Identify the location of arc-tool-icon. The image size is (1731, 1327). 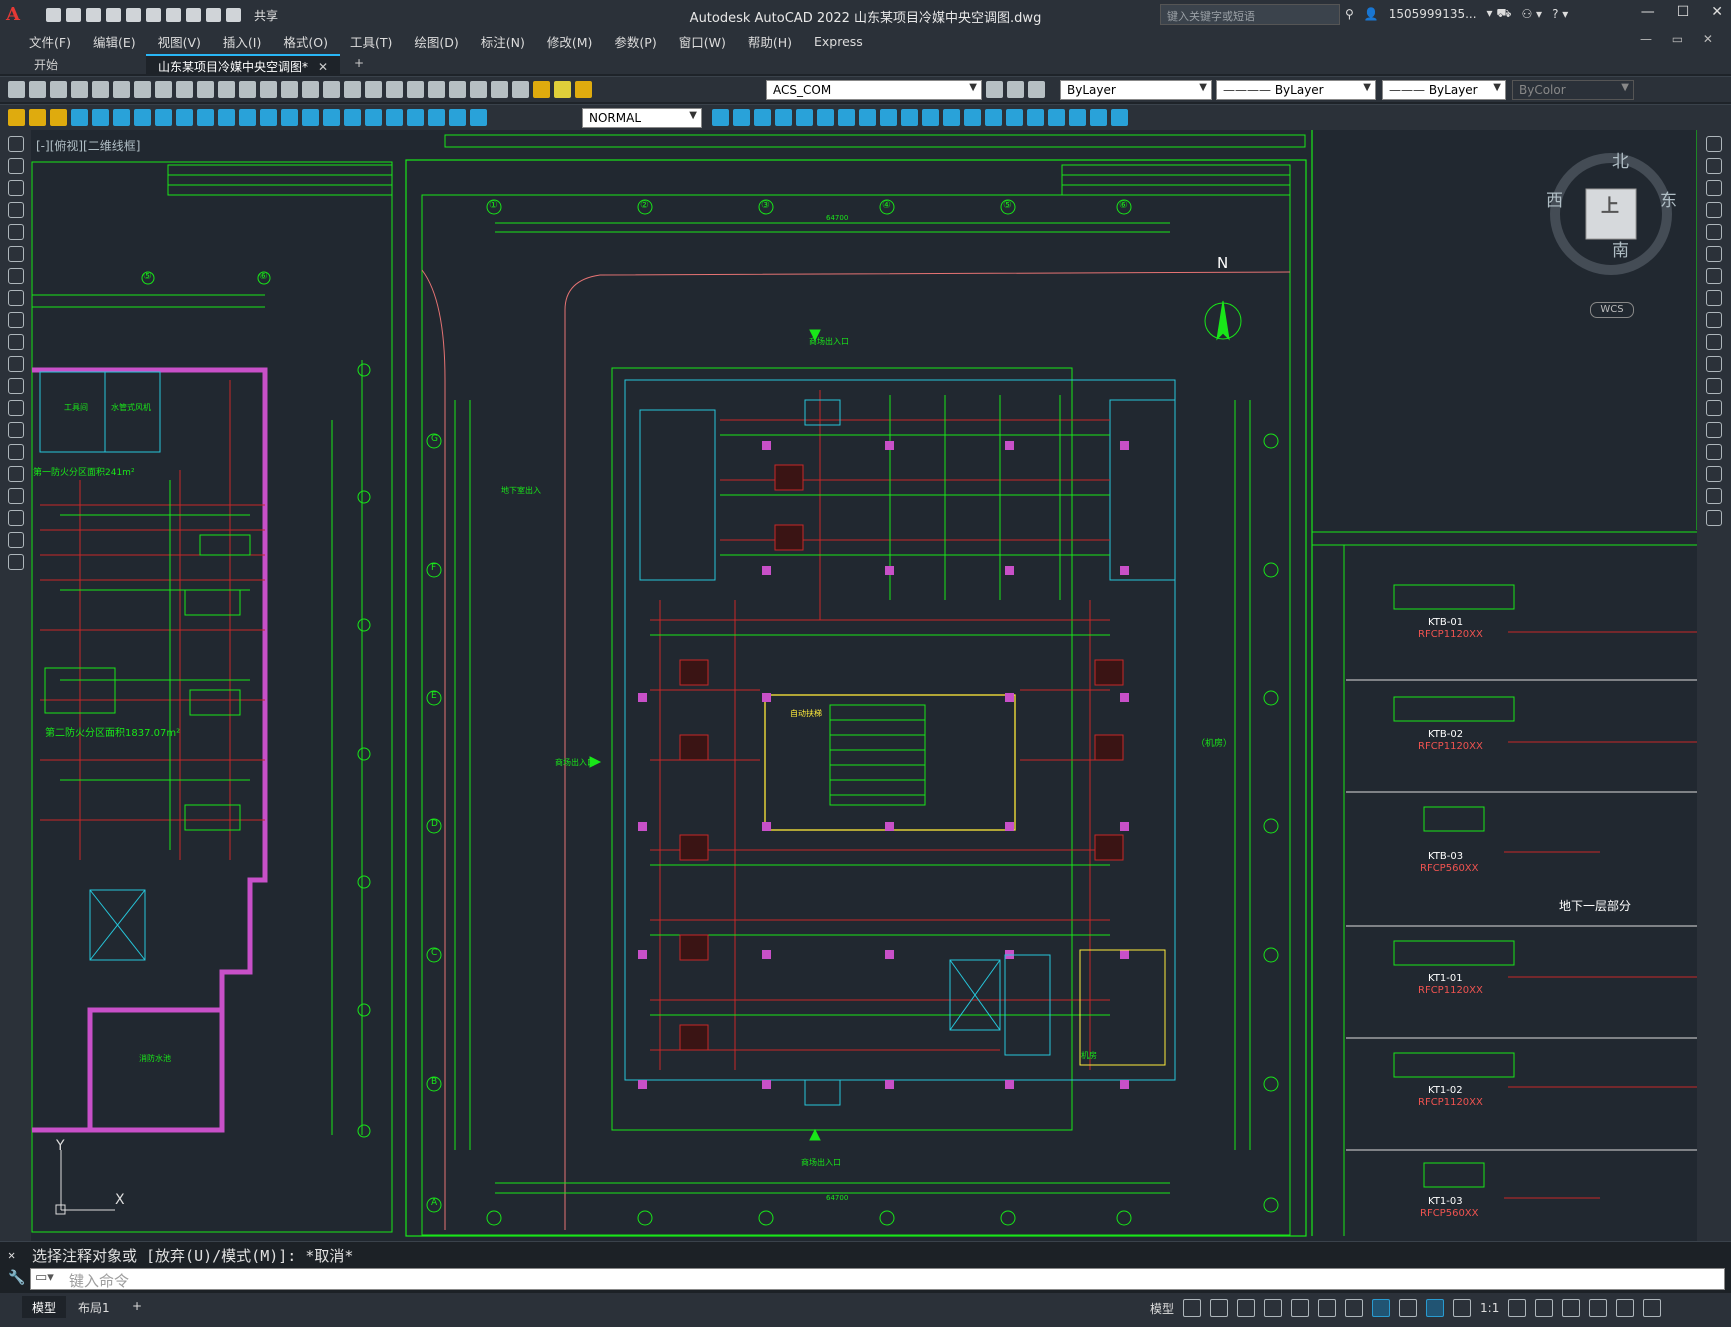
(16, 254).